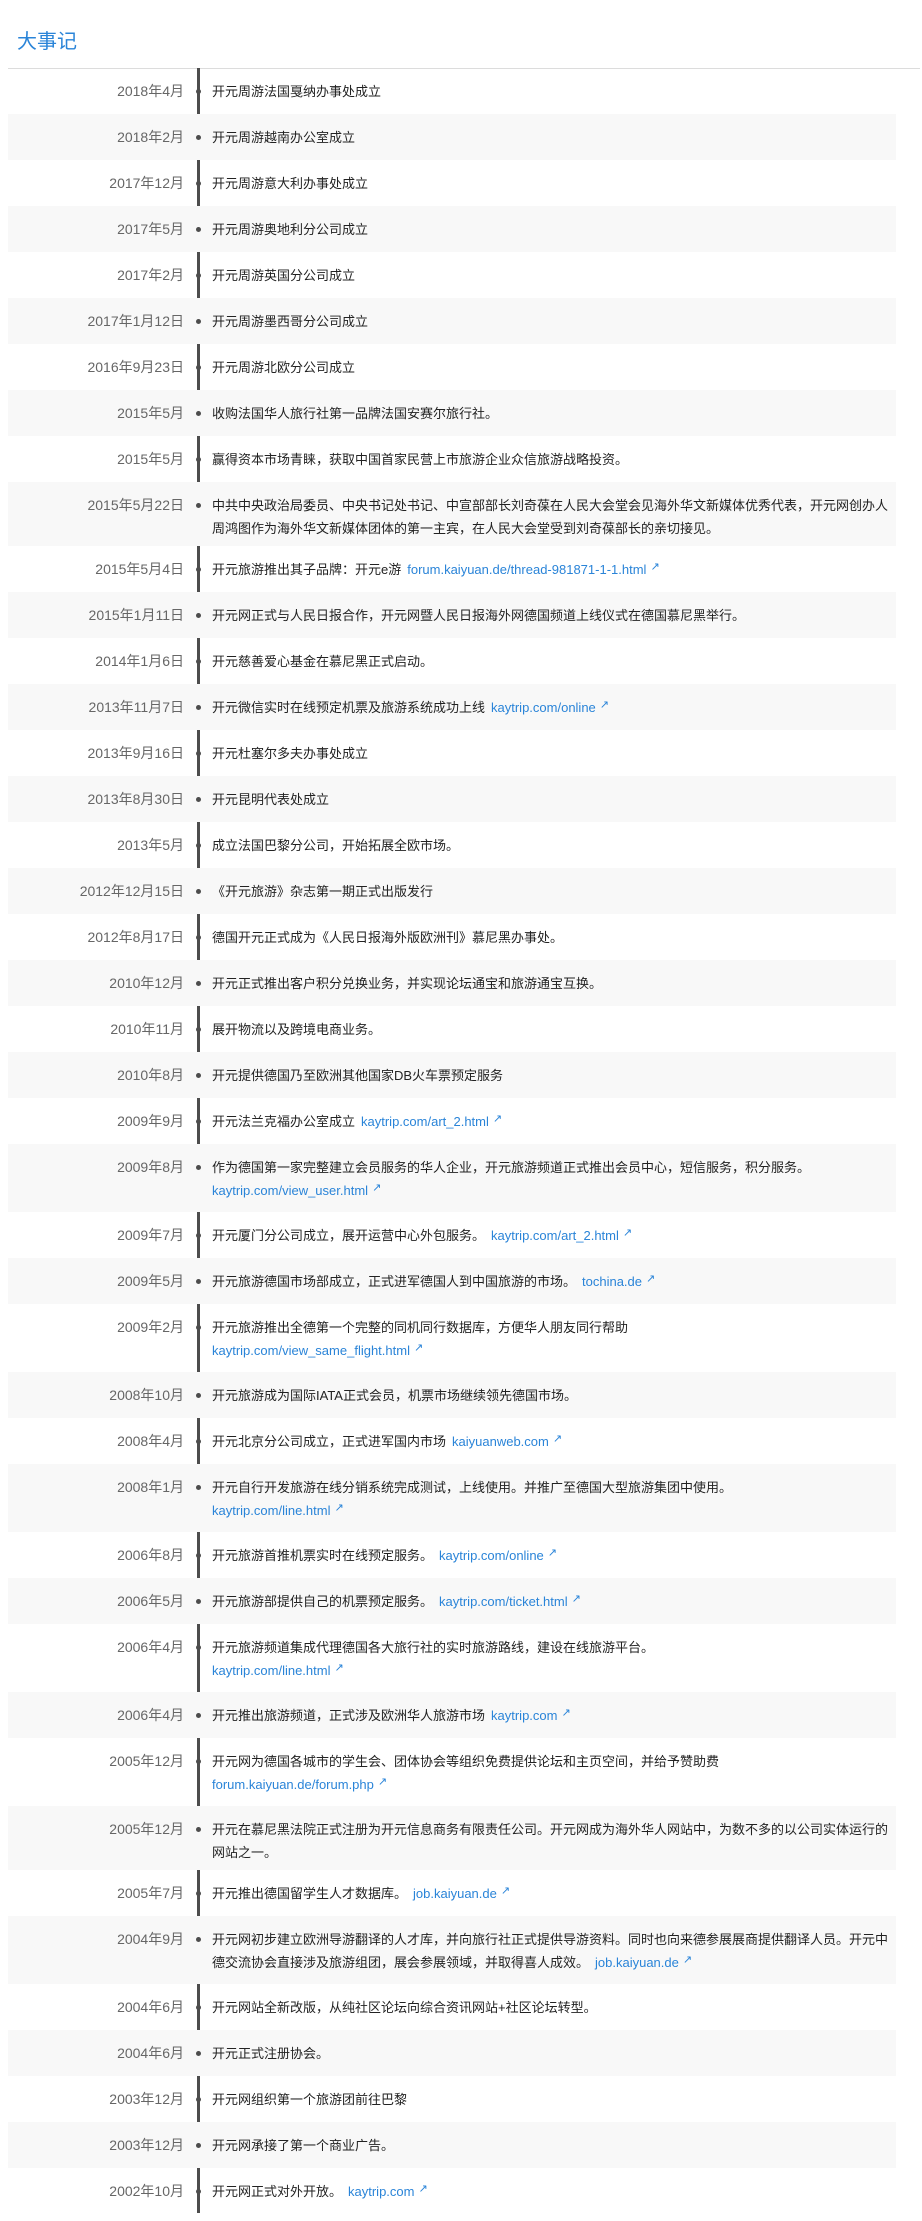 This screenshot has height=2221, width=922. I want to click on timeline-row: 2017年12月 开元周游意大利办事处成立, so click(452, 183).